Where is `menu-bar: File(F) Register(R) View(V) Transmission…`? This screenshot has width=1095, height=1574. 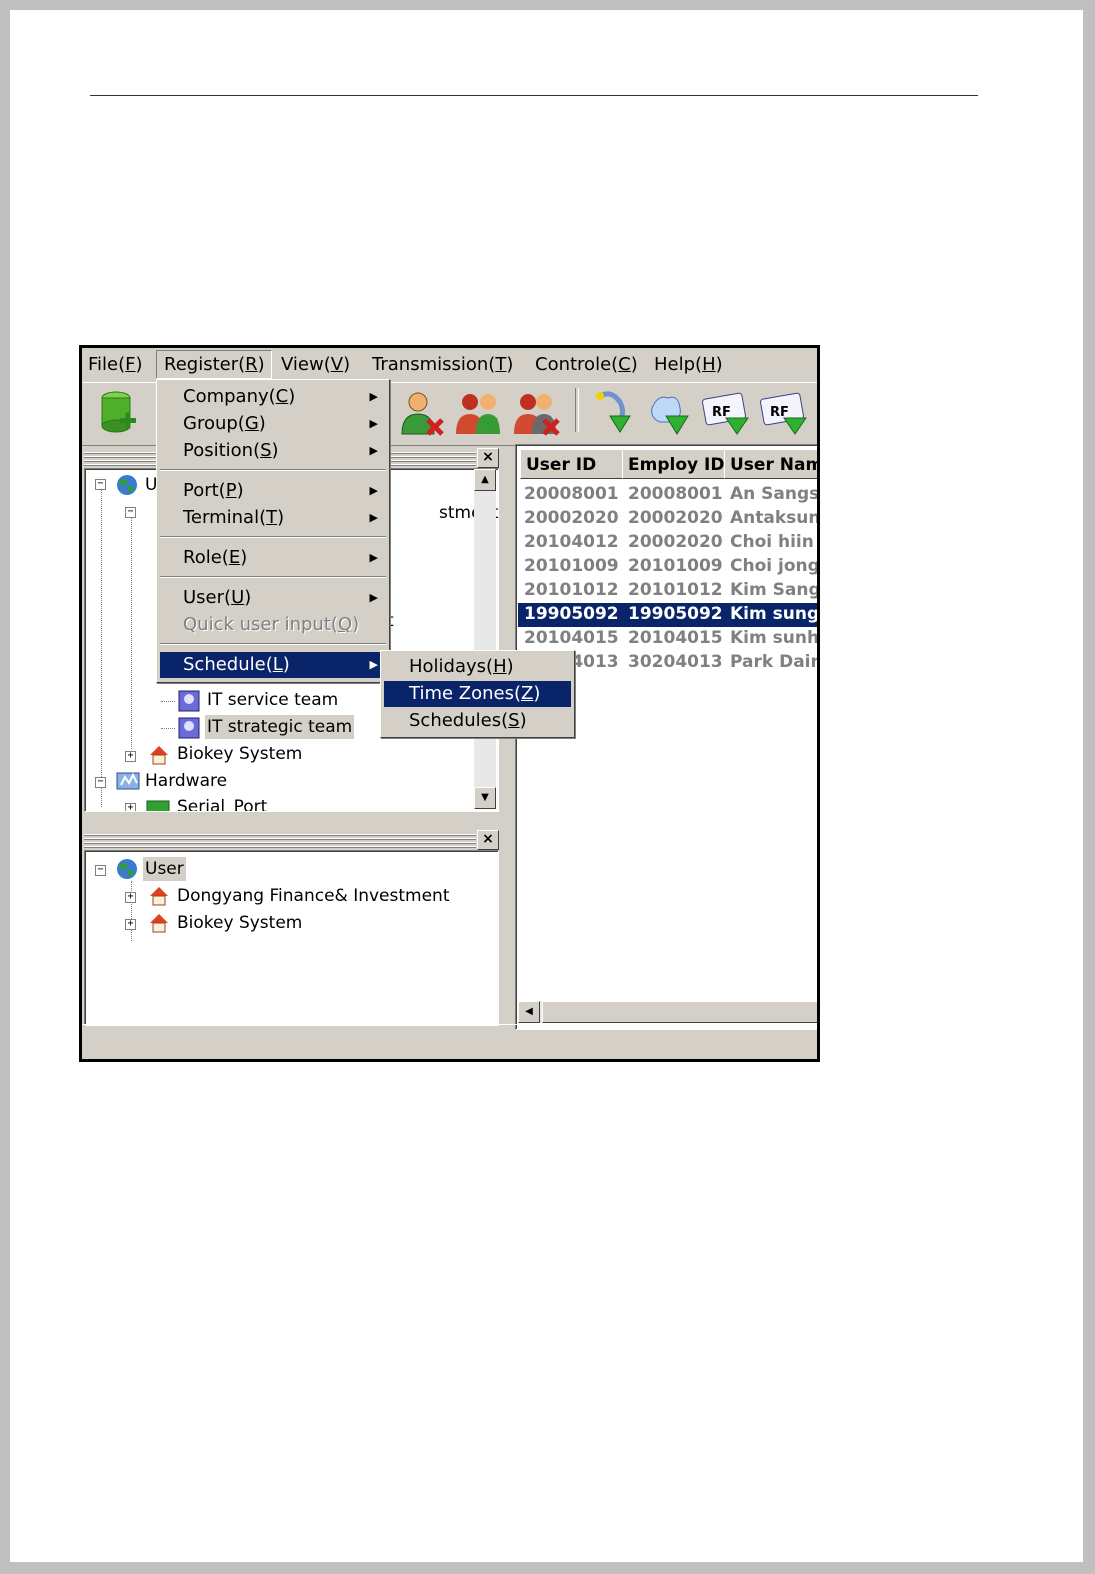 menu-bar: File(F) Register(R) View(V) Transmission… is located at coordinates (449, 365).